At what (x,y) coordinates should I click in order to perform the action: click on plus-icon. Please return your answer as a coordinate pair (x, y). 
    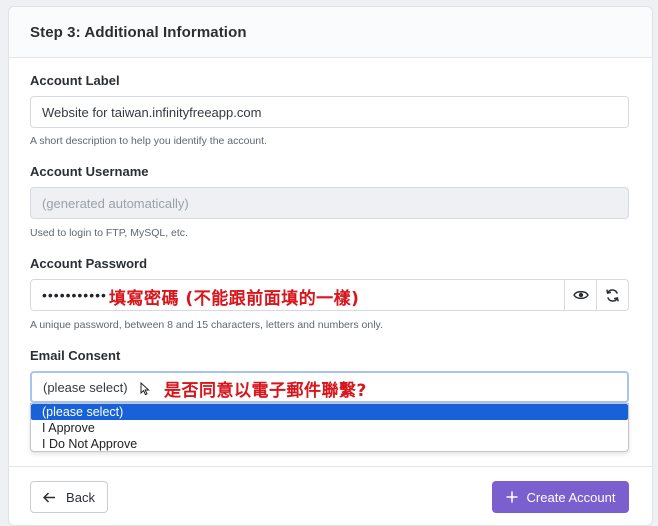
    Looking at the image, I should click on (512, 497).